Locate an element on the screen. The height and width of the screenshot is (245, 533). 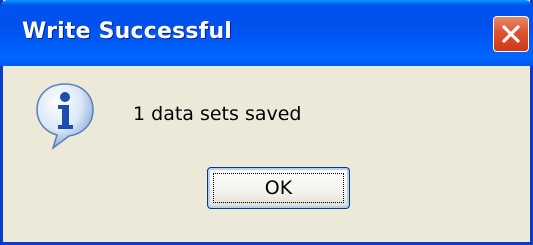
message-text: 1 data sets saved is located at coordinates (217, 114).